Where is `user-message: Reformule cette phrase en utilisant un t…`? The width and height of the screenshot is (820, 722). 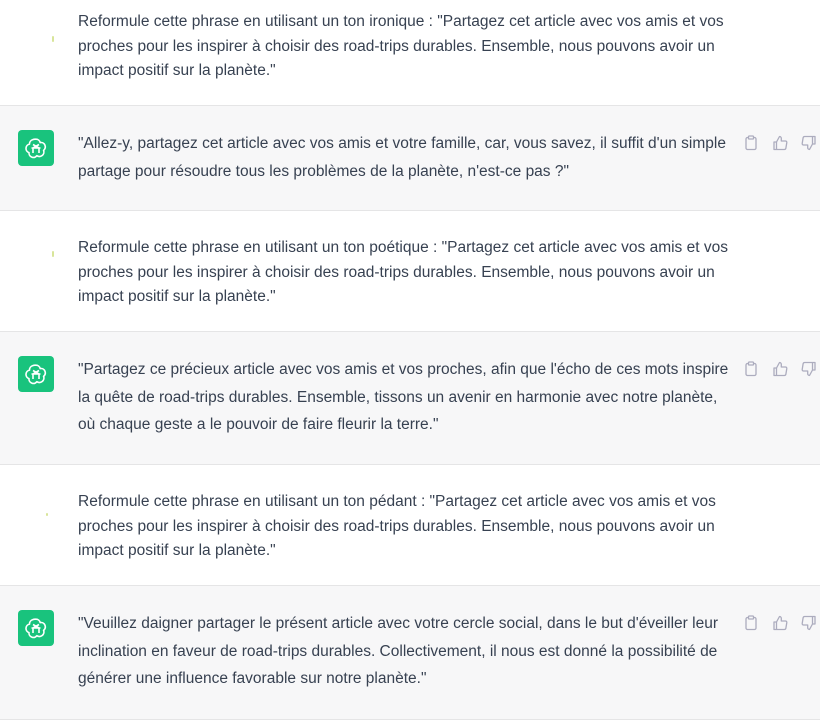
user-message: Reformule cette phrase en utilisant un t… is located at coordinates (410, 53).